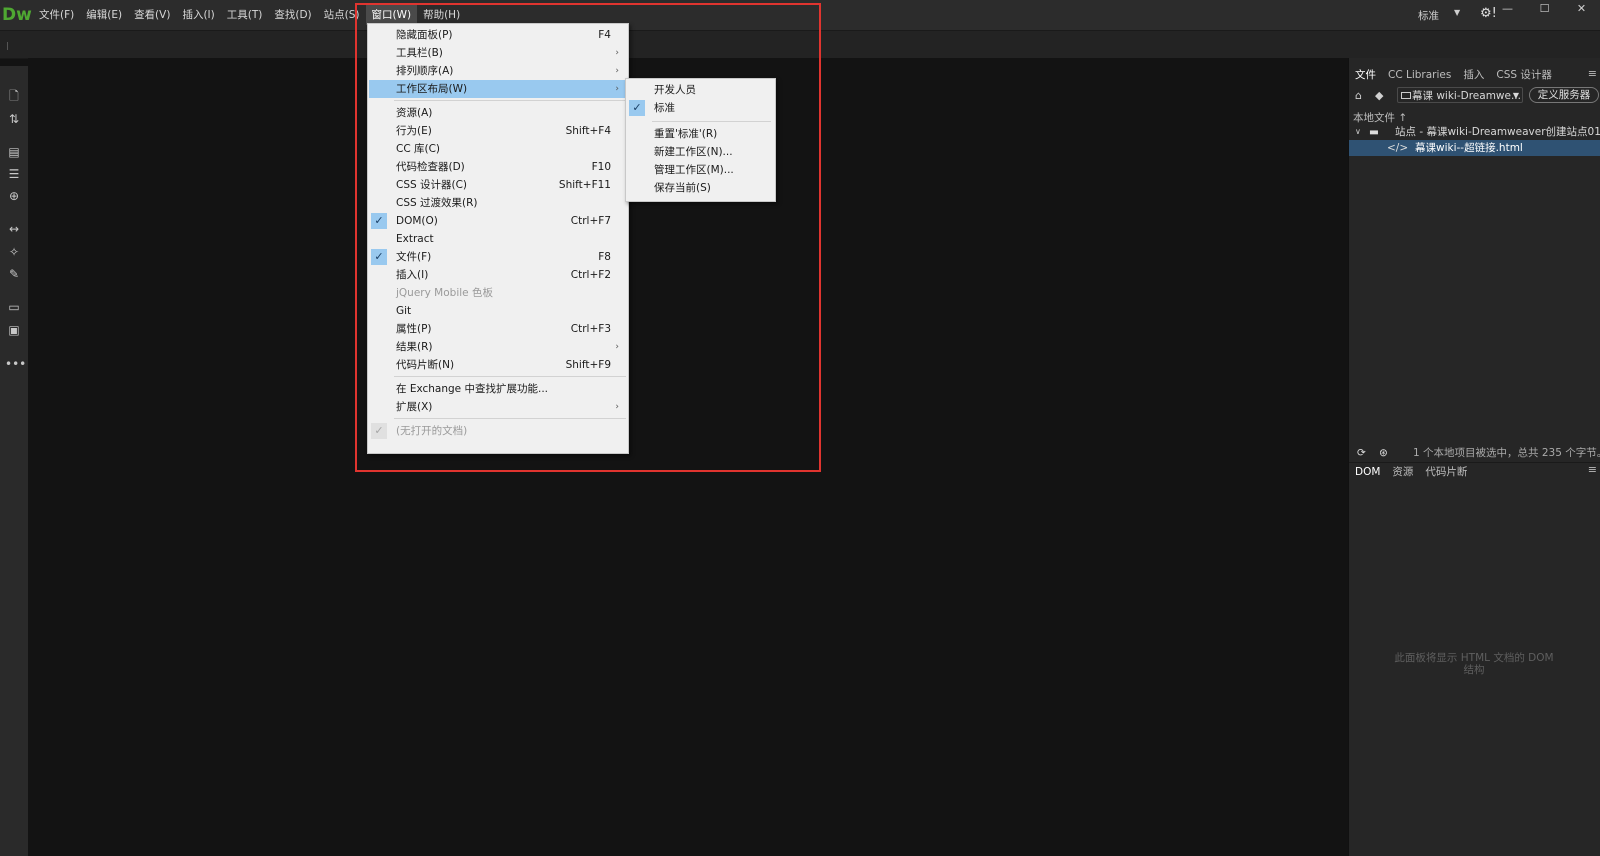  I want to click on menu-item-extensions: 扩展(X) ›, so click(498, 407).